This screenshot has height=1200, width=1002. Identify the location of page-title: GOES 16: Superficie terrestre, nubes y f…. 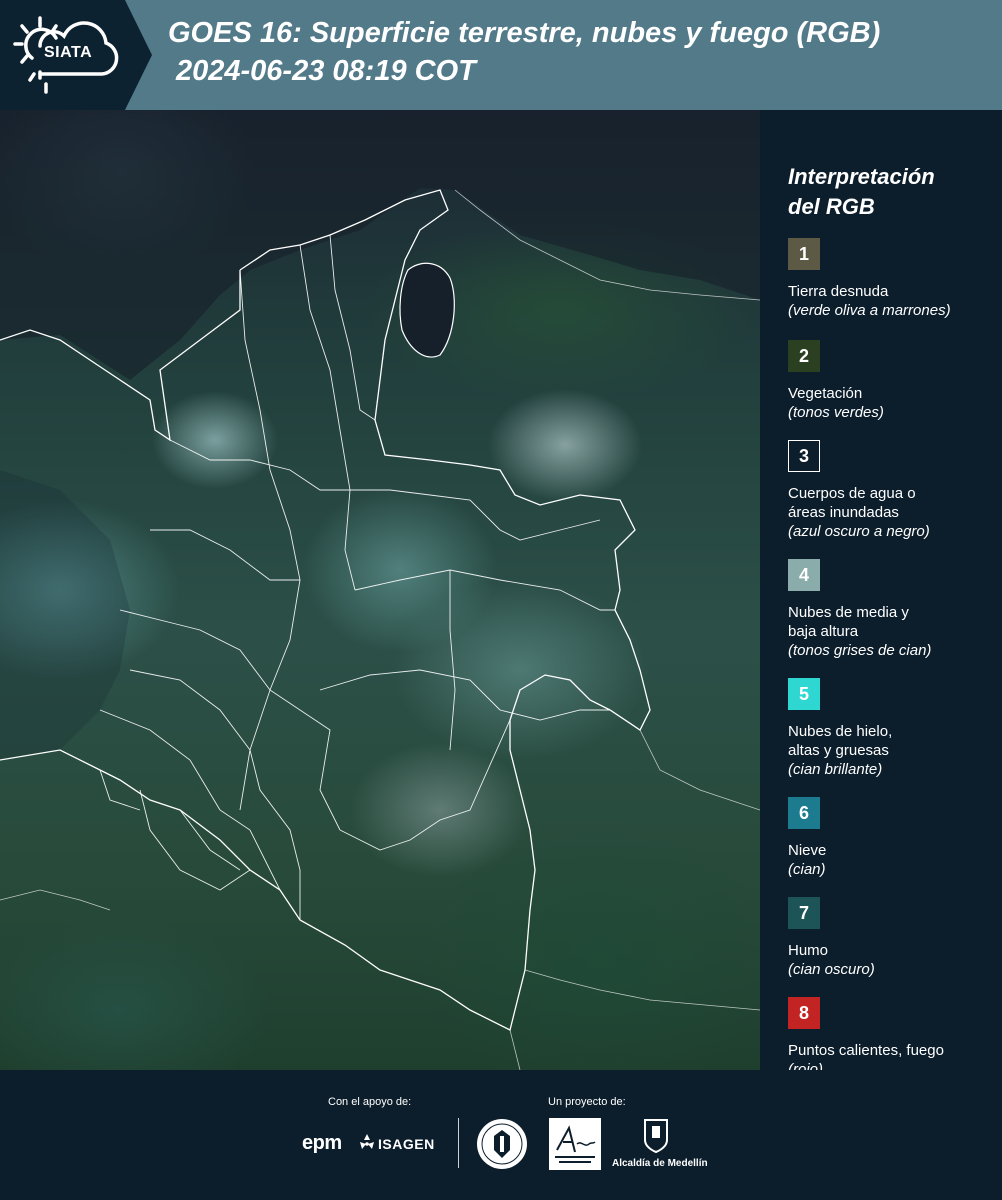
(581, 52).